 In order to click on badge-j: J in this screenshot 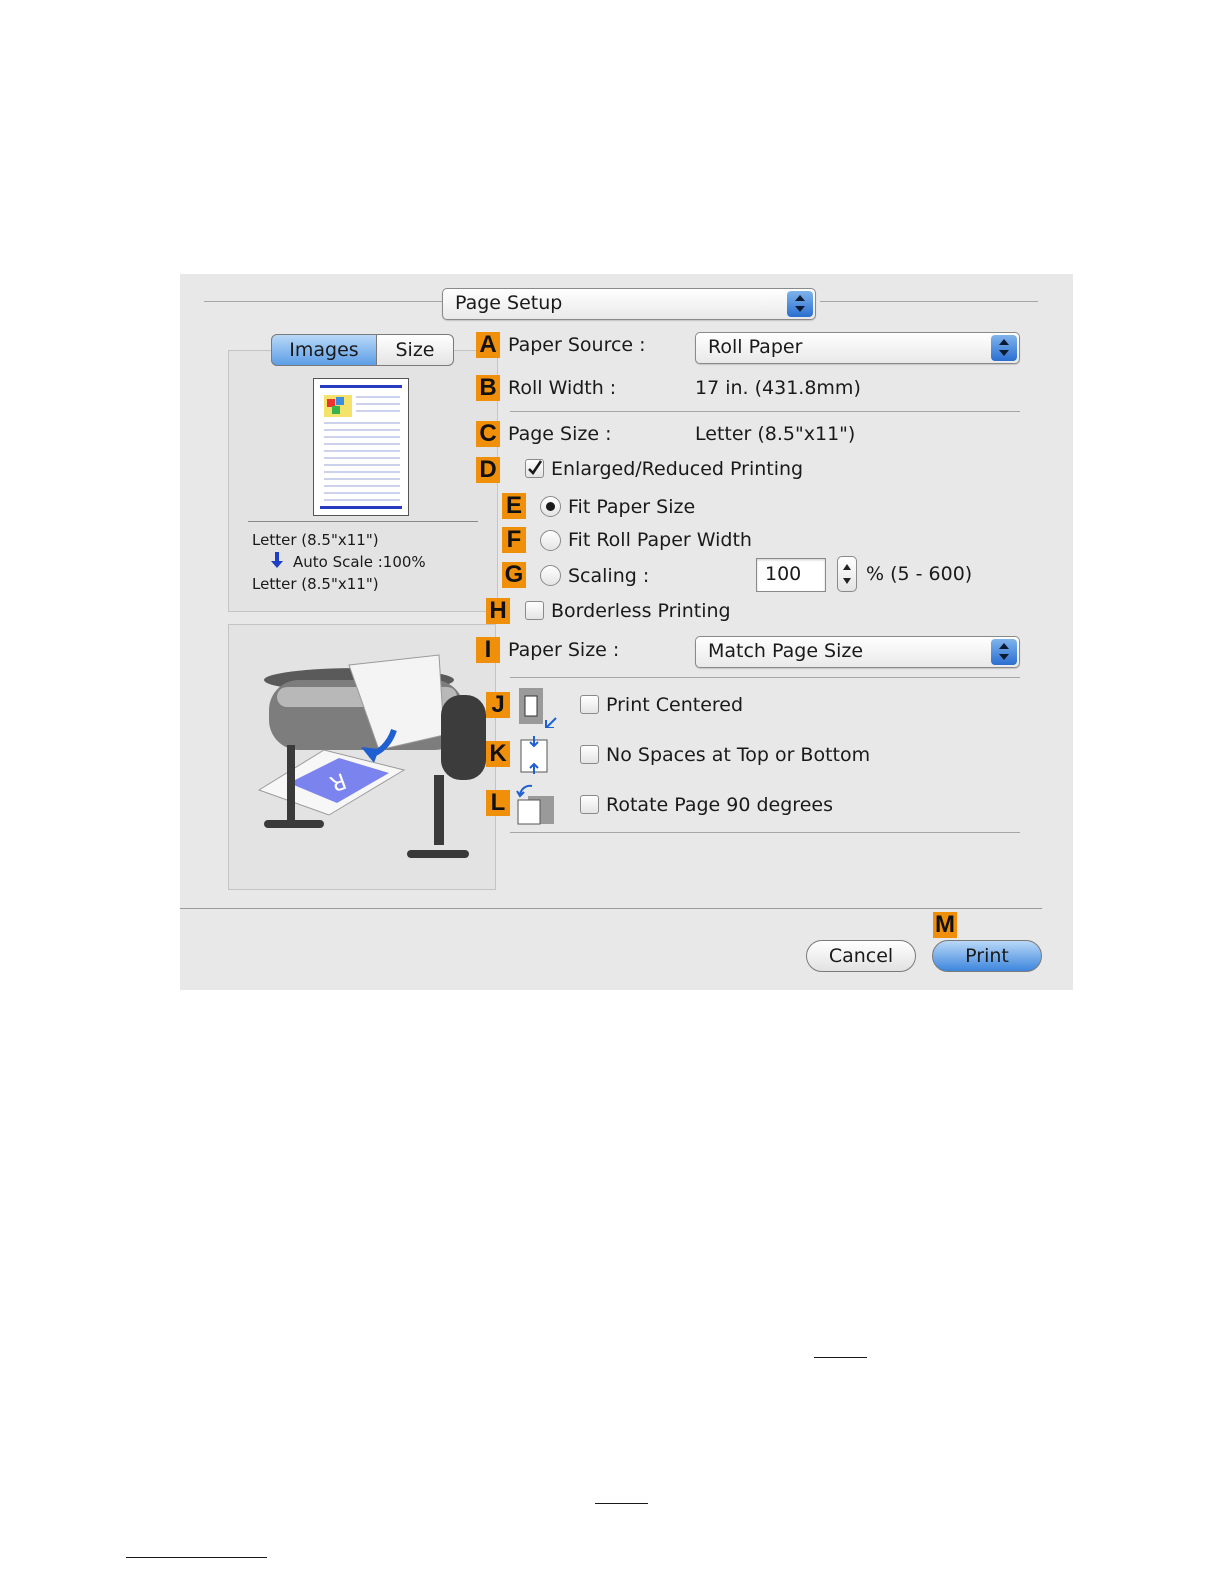, I will do `click(498, 705)`.